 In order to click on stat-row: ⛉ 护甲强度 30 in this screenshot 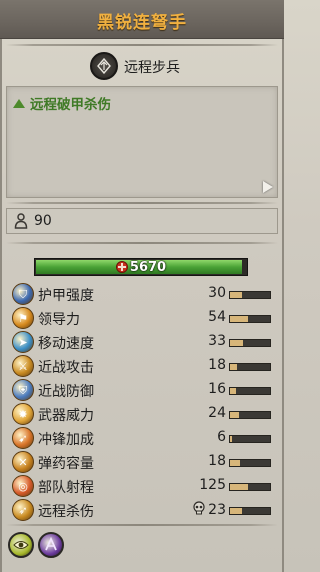, I will do `click(142, 294)`.